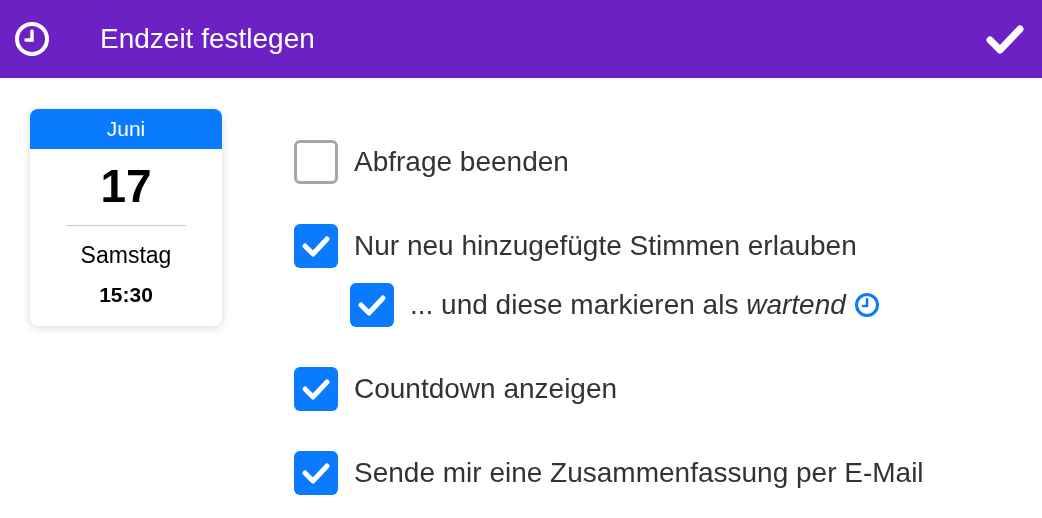  Describe the element at coordinates (605, 246) in the screenshot. I see `option-label: Nur neu hinzugefügte Stimmen erlauben` at that location.